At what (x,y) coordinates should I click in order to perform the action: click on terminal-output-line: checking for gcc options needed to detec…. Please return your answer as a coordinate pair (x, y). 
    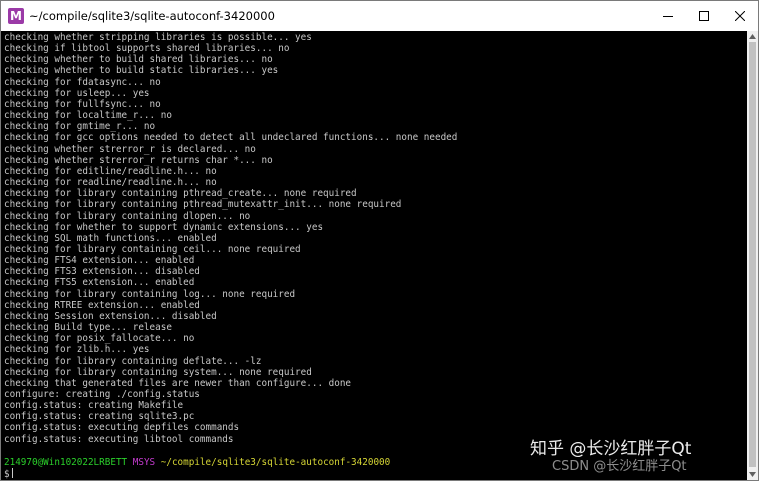
    Looking at the image, I should click on (231, 138).